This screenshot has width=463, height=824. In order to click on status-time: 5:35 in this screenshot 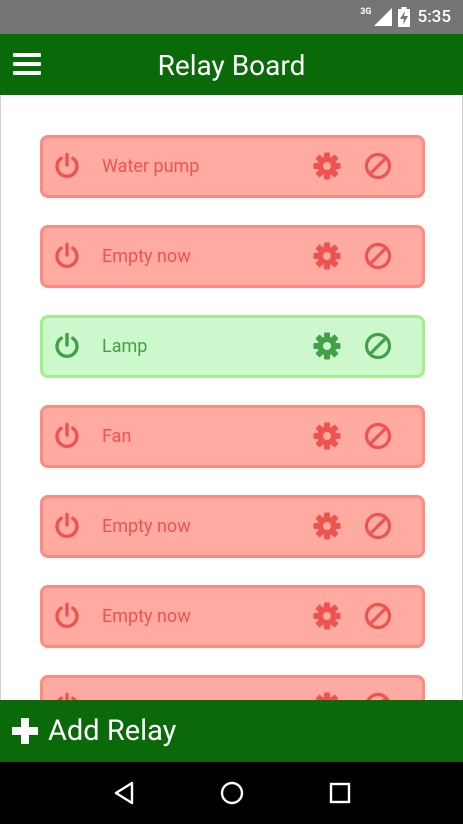, I will do `click(434, 17)`.